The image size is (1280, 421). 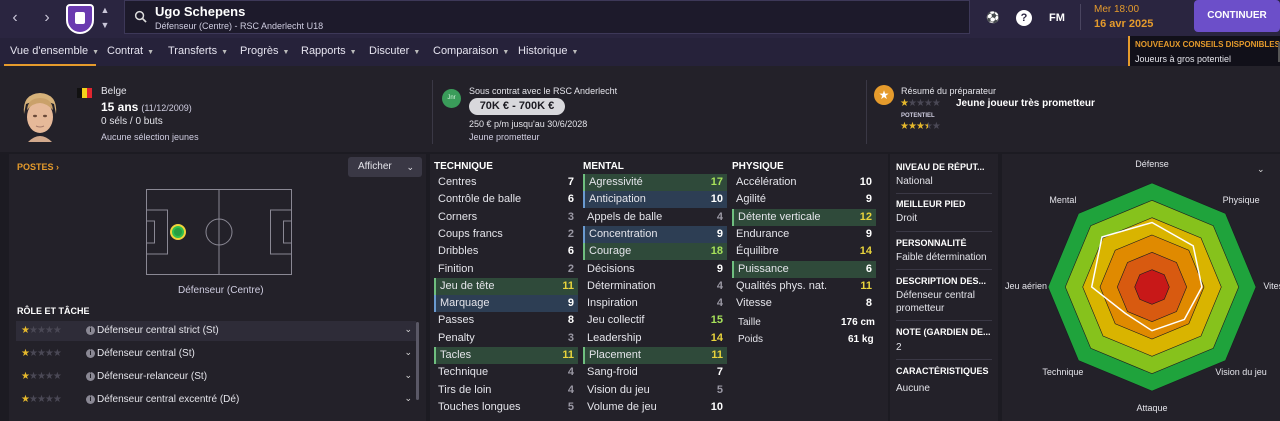 I want to click on continue-button: CONTINUER, so click(x=1237, y=16).